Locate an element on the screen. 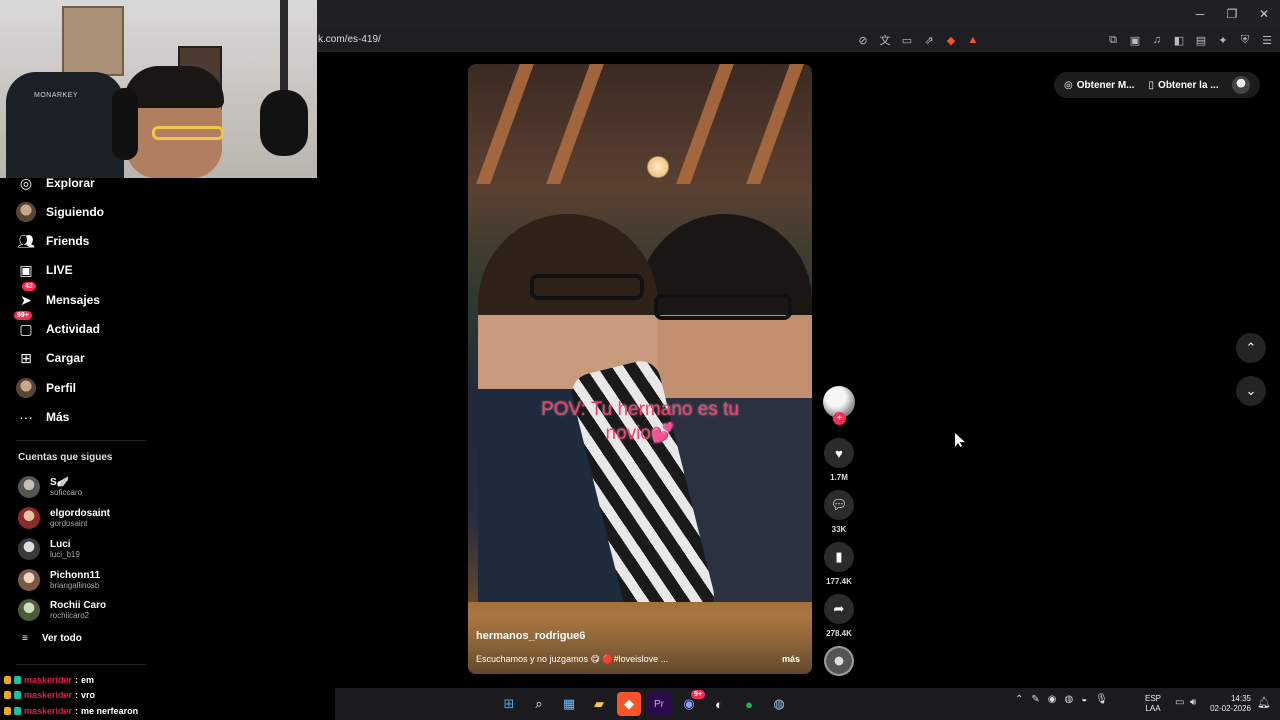 This screenshot has width=1280, height=720. url-text: k.com/es-419/ is located at coordinates (349, 39).